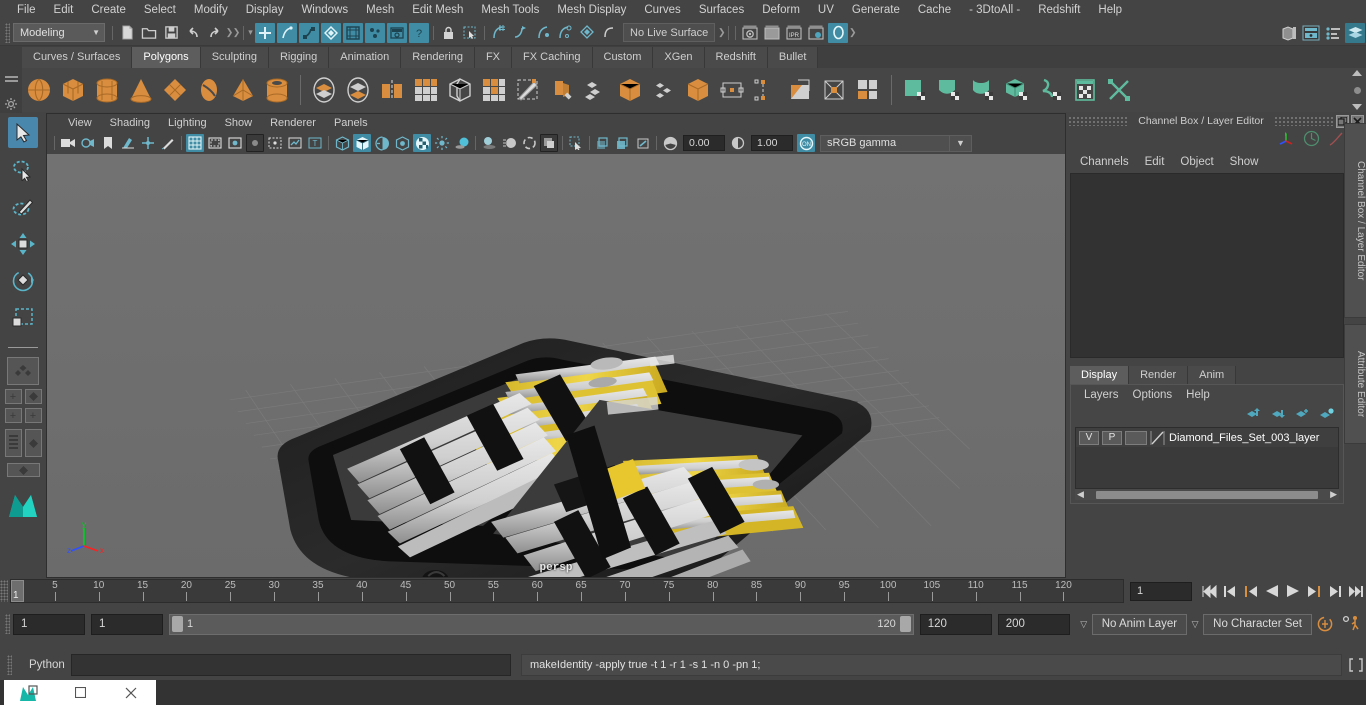  I want to click on range-slider-right-handle, so click(905, 624).